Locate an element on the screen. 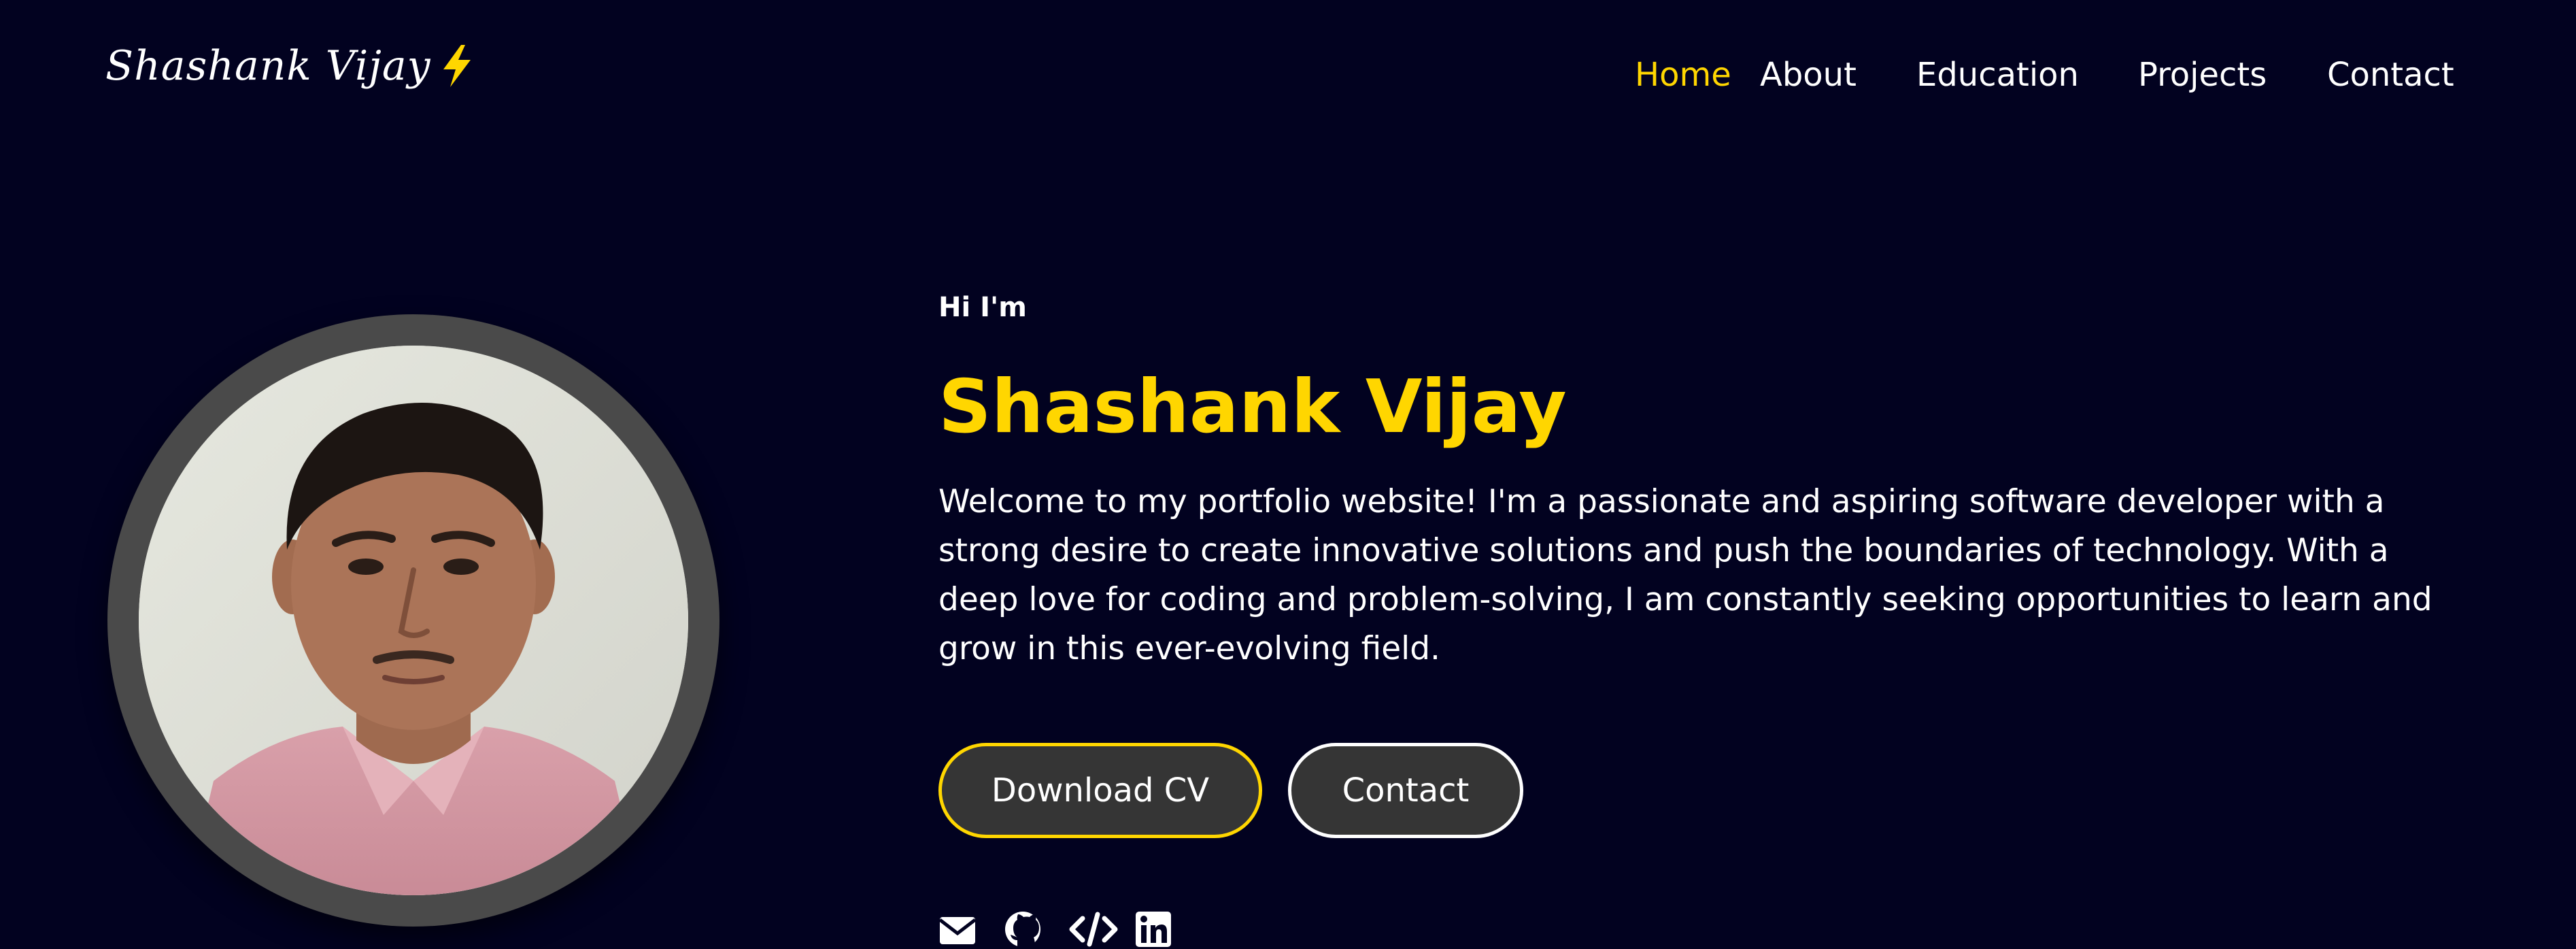 This screenshot has width=2576, height=949. nav-about: About is located at coordinates (1808, 75).